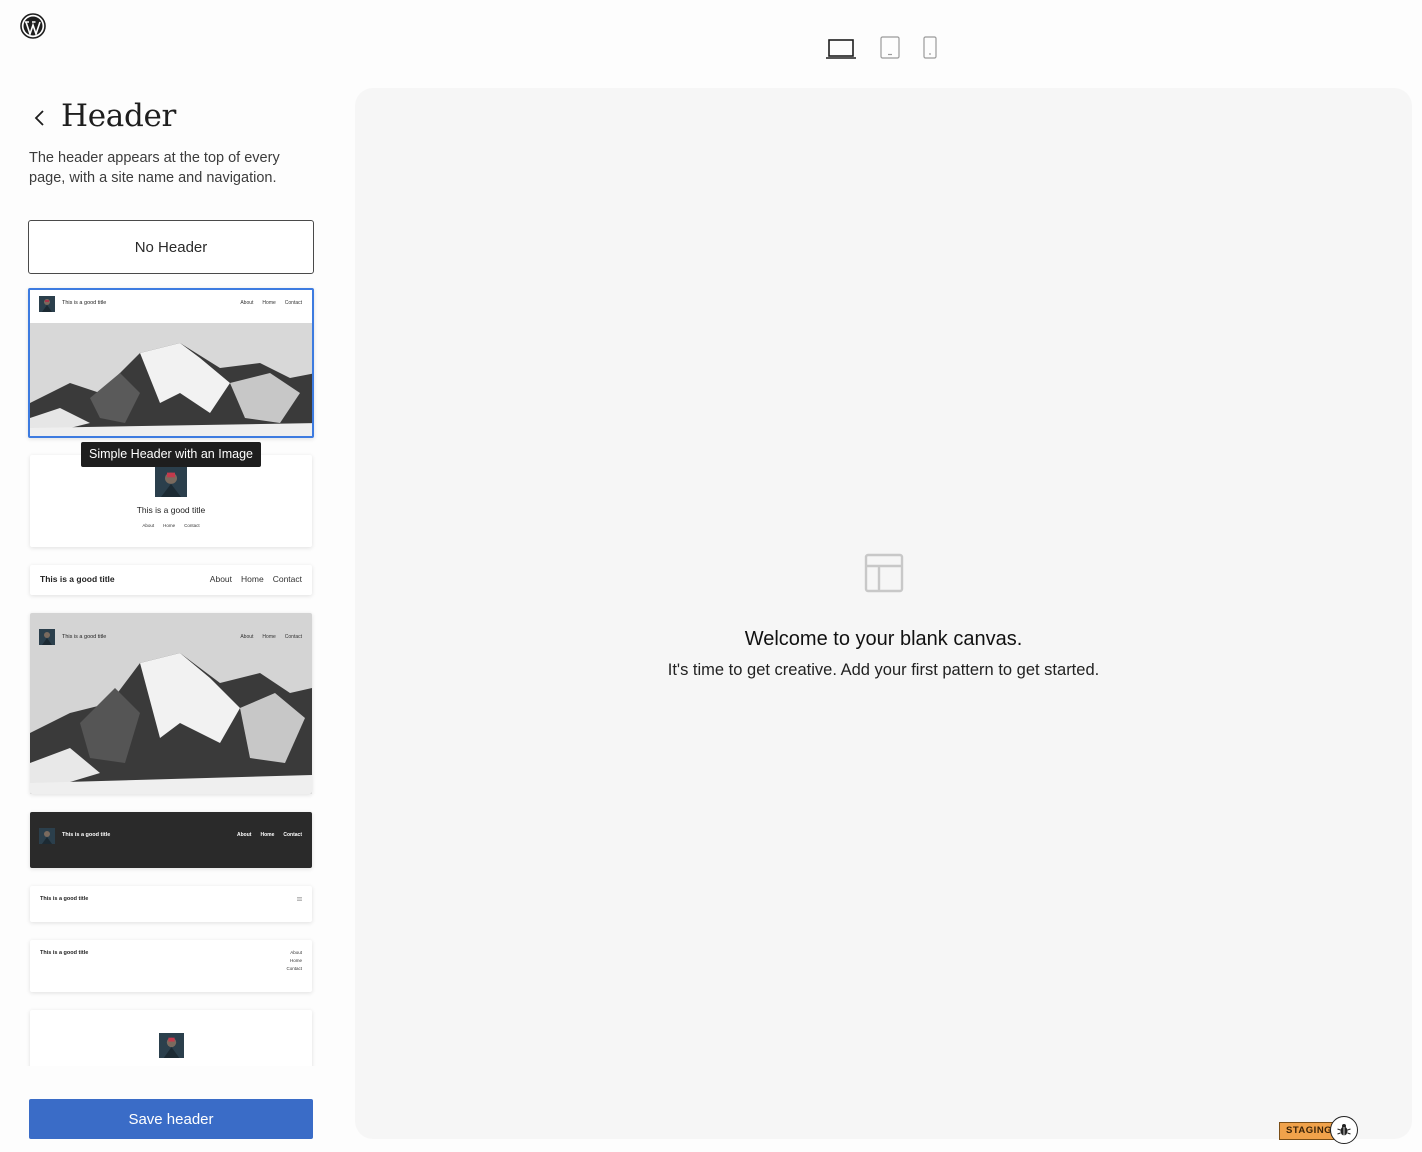 The height and width of the screenshot is (1152, 1422). Describe the element at coordinates (171, 247) in the screenshot. I see `no-header-option: No Header` at that location.